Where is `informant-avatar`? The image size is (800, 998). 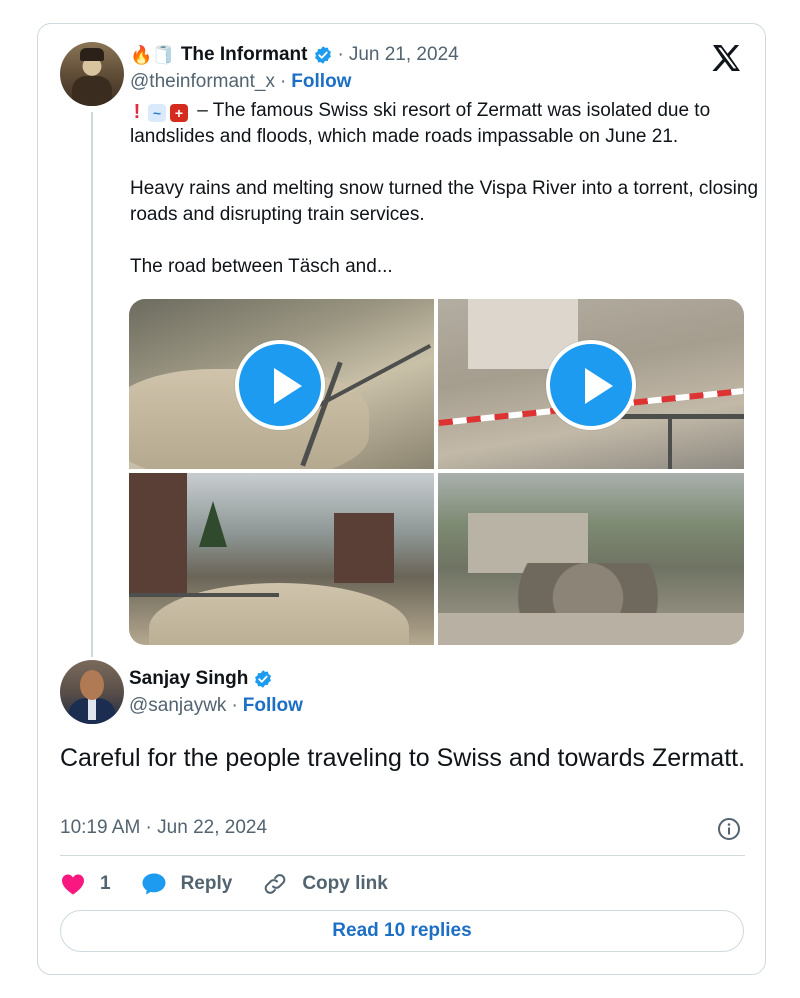 informant-avatar is located at coordinates (92, 74).